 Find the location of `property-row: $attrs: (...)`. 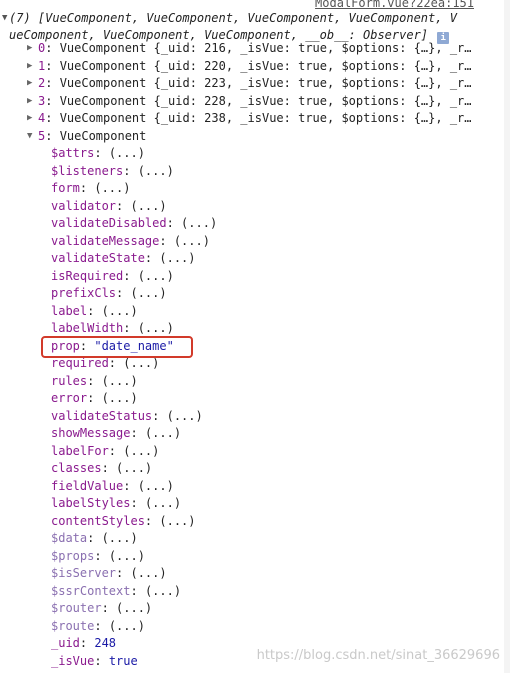

property-row: $attrs: (...) is located at coordinates (250, 154).